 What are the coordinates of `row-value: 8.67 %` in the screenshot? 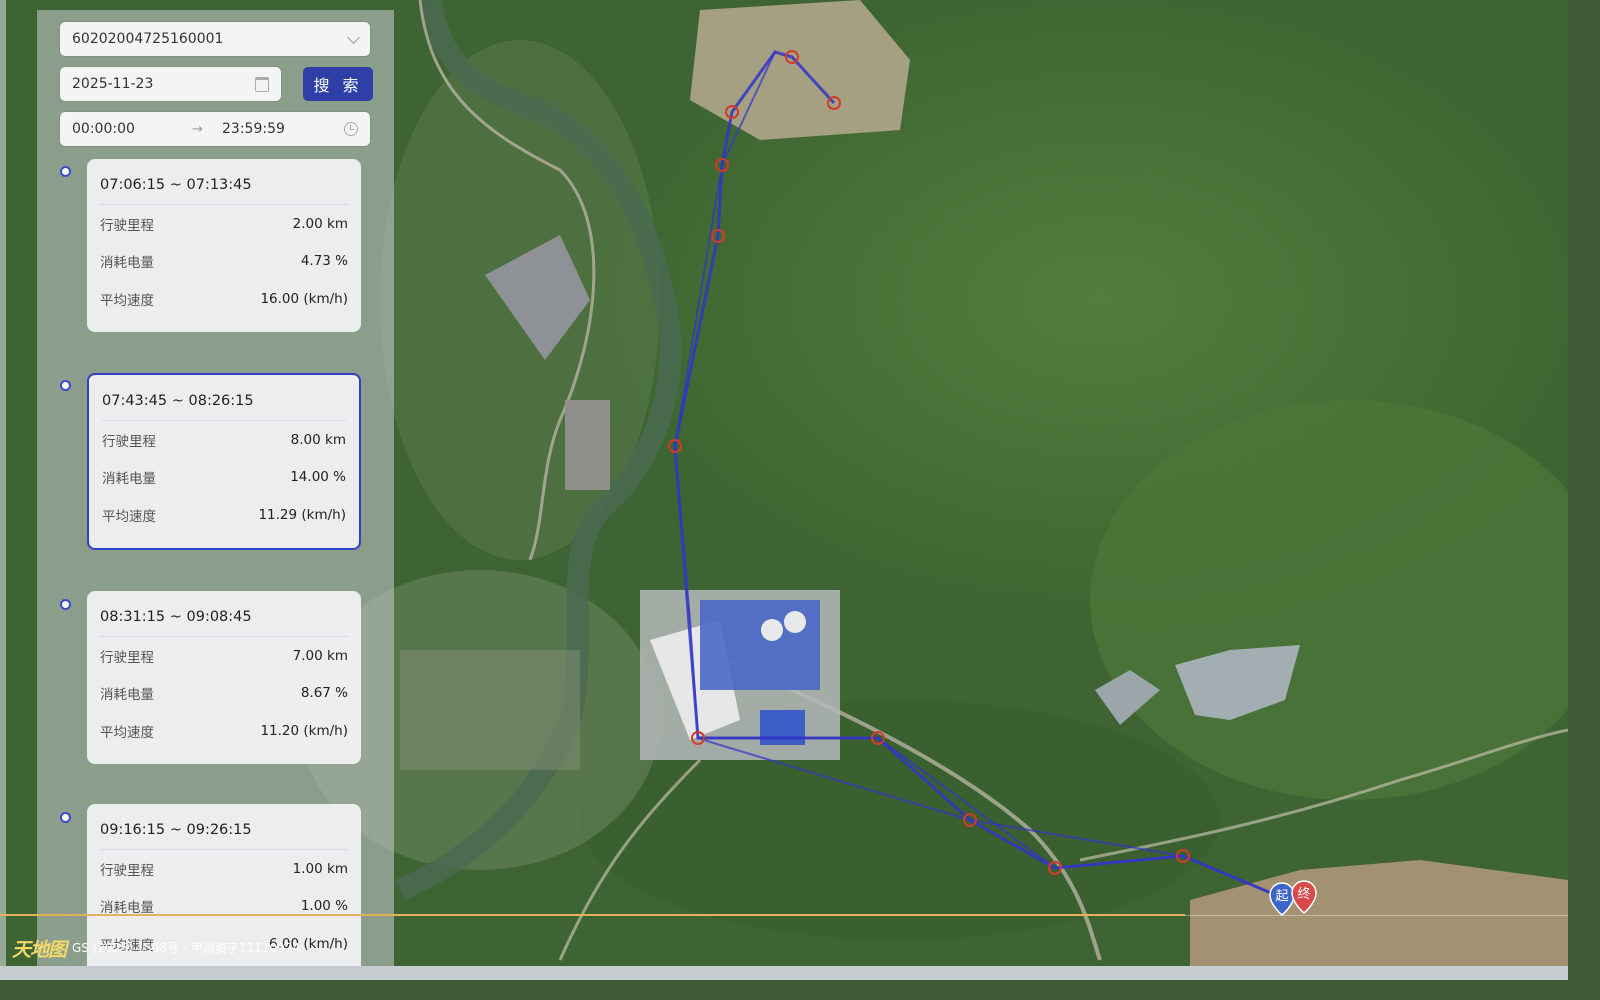 It's located at (324, 693).